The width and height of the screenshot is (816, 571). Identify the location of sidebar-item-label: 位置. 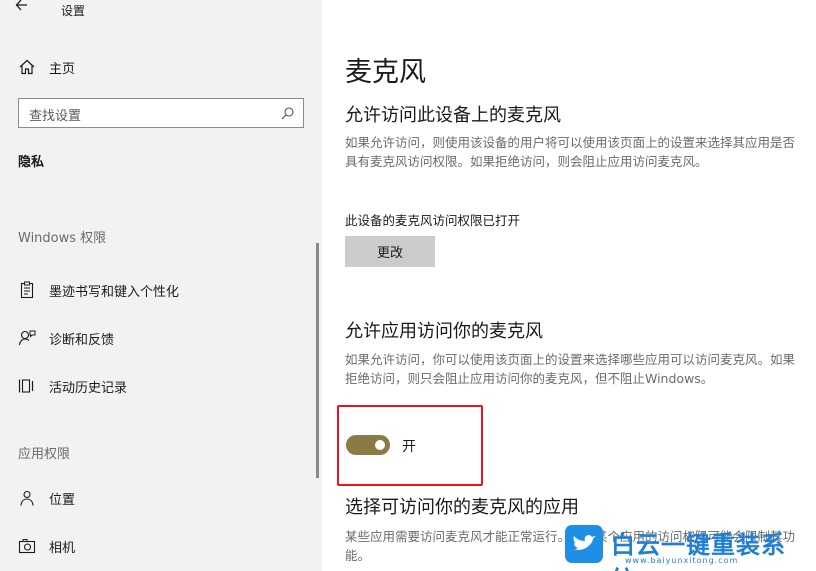
(62, 500).